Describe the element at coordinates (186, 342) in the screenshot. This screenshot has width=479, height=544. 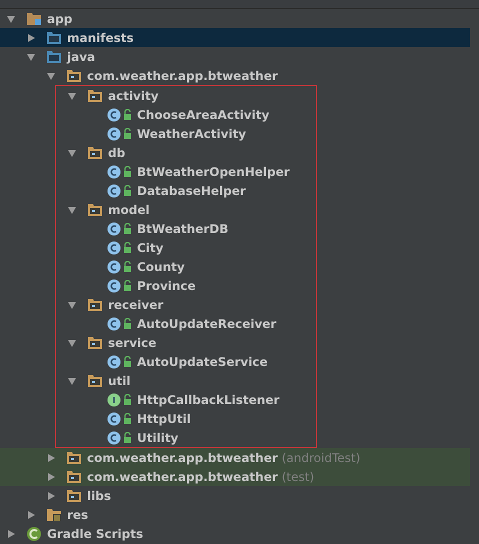
I see `tree-item: service` at that location.